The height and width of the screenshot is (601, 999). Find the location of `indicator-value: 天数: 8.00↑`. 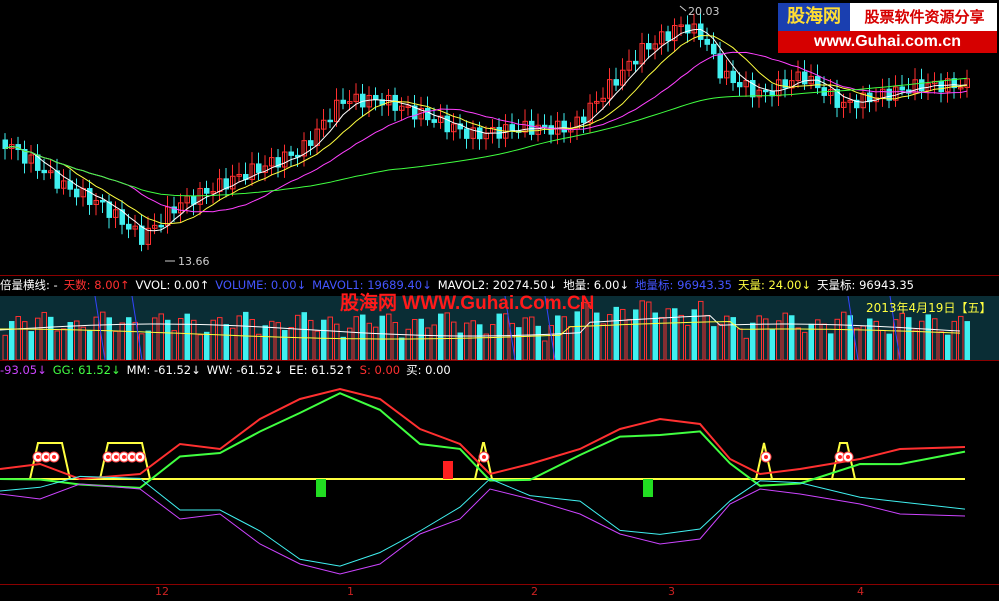

indicator-value: 天数: 8.00↑ is located at coordinates (96, 285).